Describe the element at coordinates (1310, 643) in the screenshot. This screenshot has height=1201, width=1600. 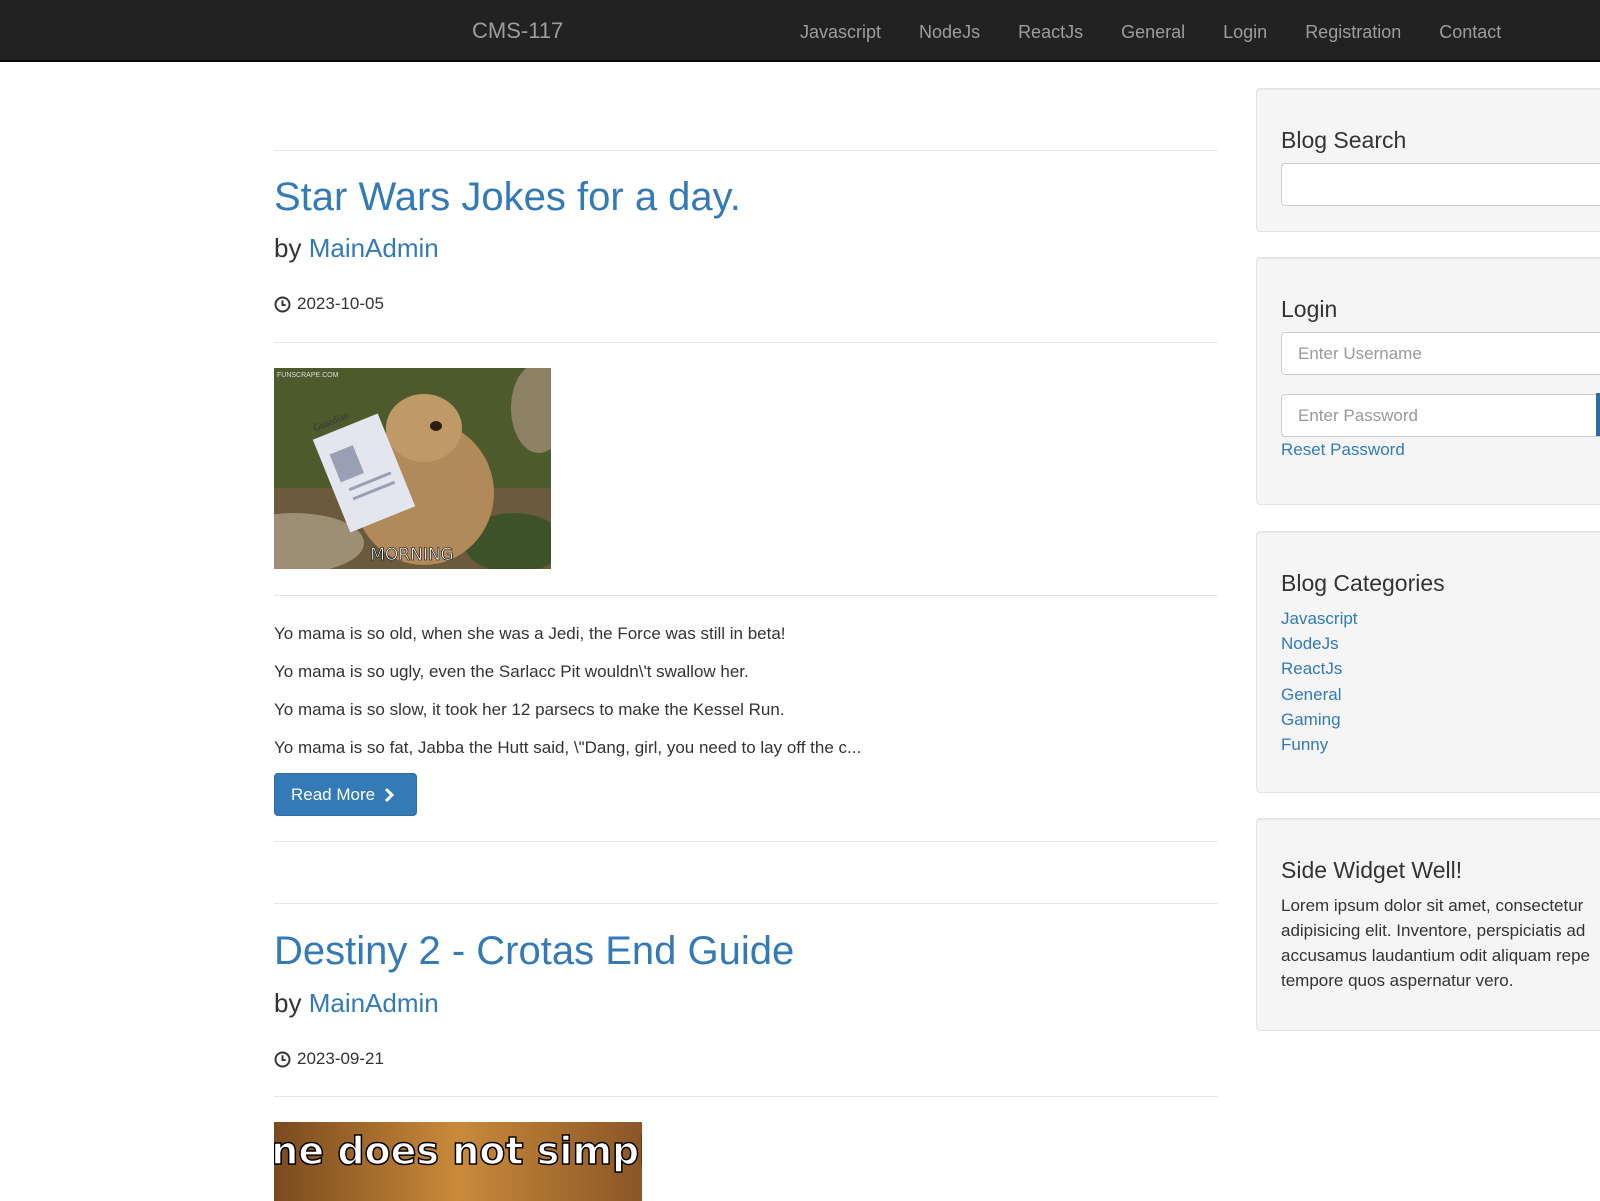
I see `category-link-nodejs: NodeJs` at that location.